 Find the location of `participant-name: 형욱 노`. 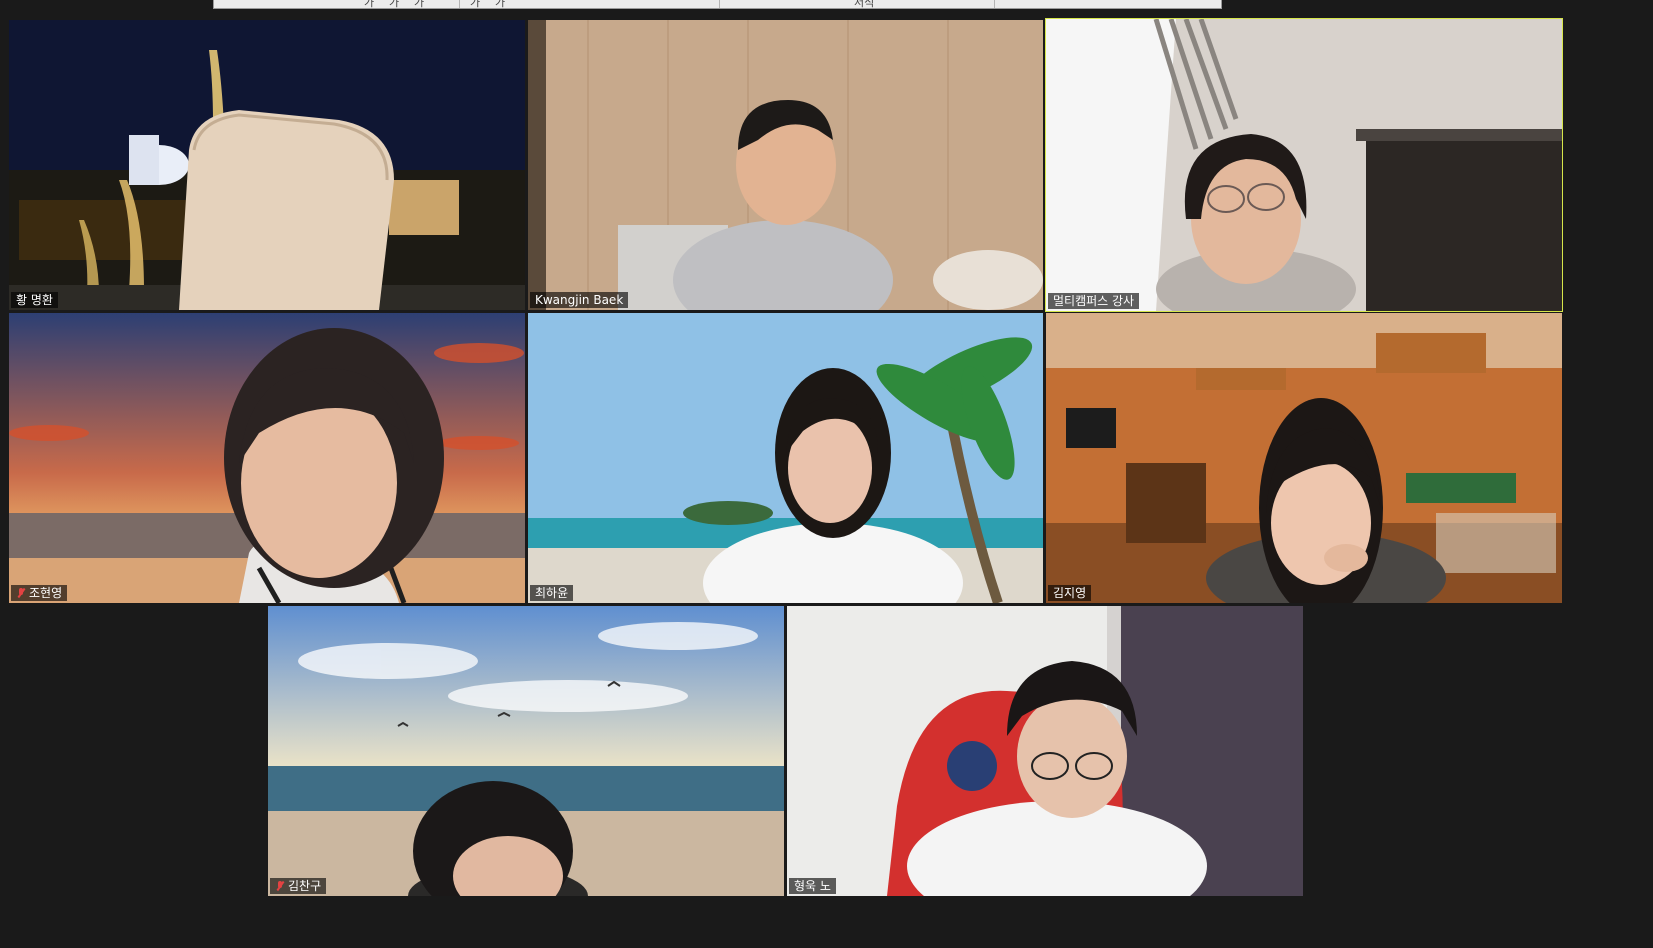

participant-name: 형욱 노 is located at coordinates (812, 886).